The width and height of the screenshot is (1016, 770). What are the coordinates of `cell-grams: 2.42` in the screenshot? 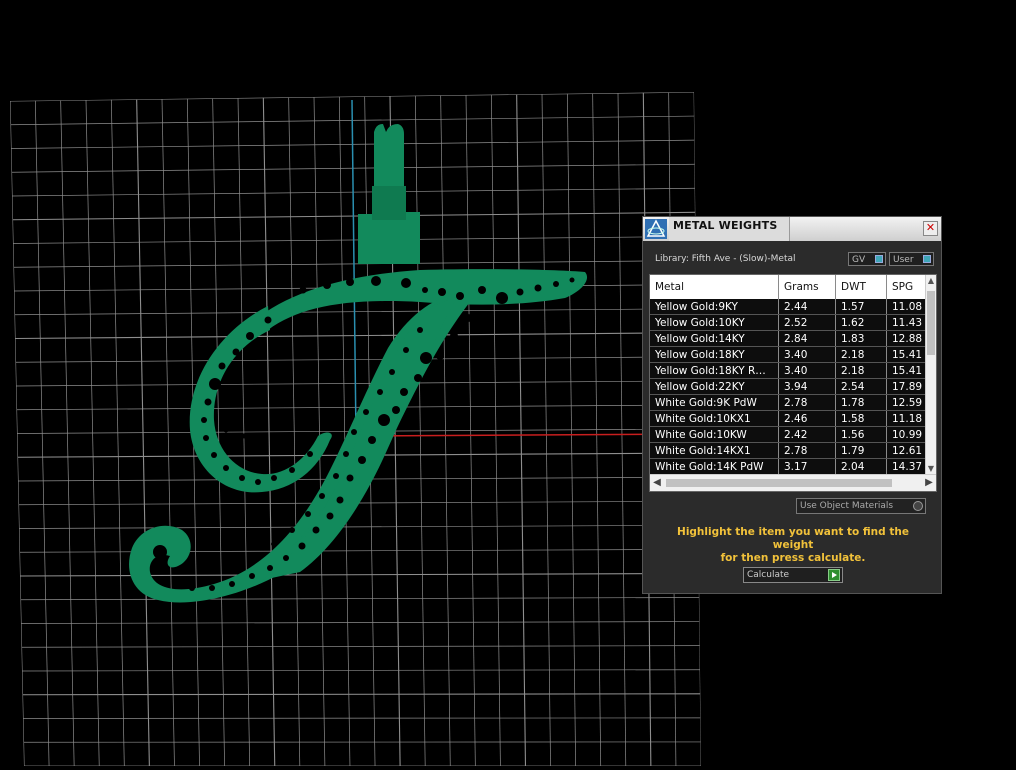 It's located at (807, 434).